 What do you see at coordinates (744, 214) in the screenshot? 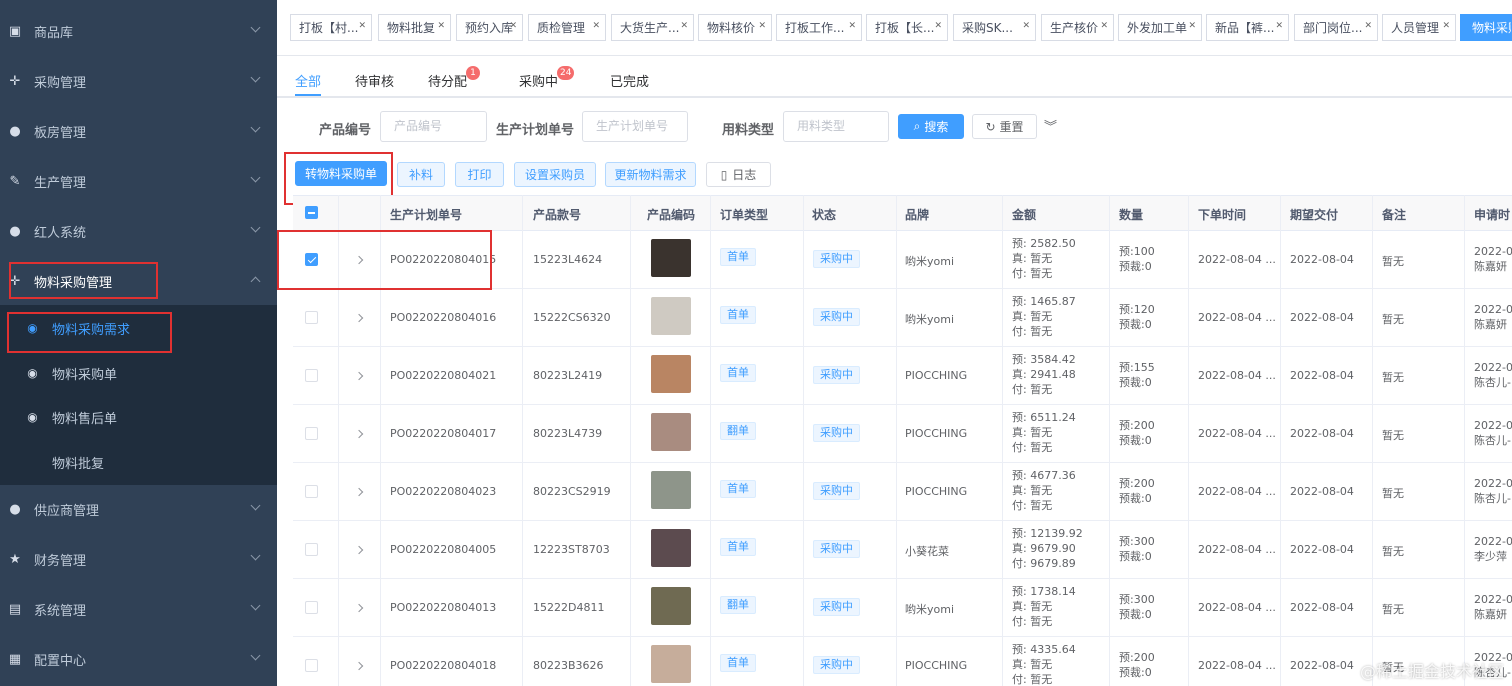
I see `column-header: 订单类型` at bounding box center [744, 214].